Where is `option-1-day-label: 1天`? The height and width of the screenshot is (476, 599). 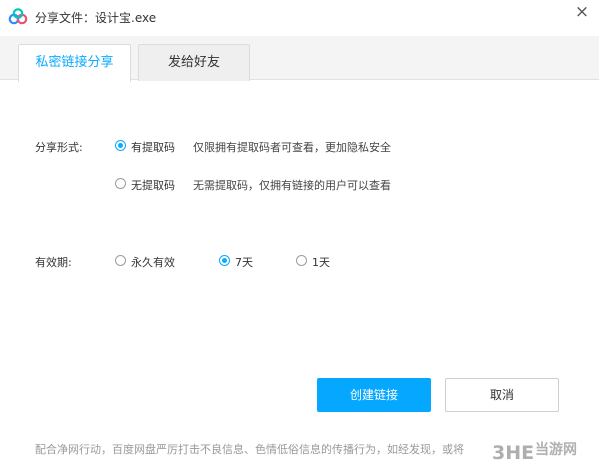 option-1-day-label: 1天 is located at coordinates (321, 262).